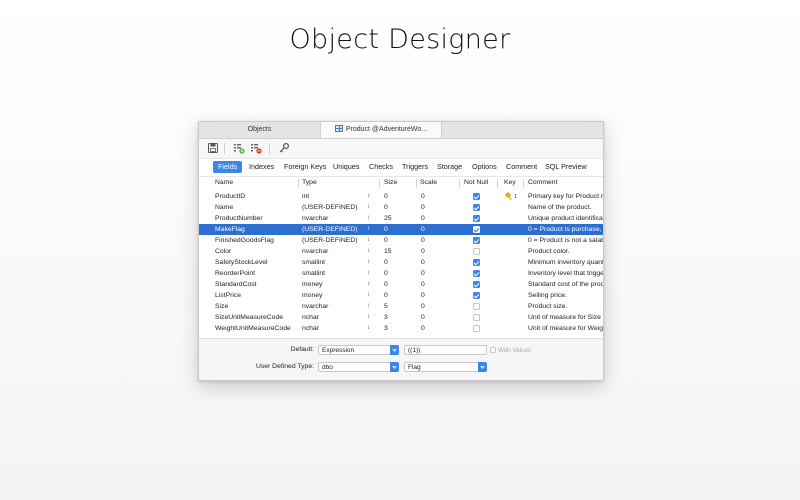  I want to click on cell-comment: Selling price., so click(565, 295).